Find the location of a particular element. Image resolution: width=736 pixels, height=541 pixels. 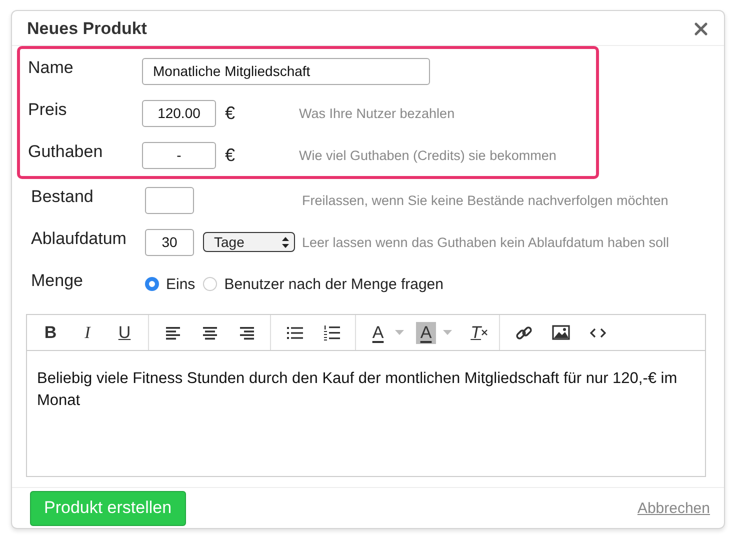

code-icon is located at coordinates (598, 332).